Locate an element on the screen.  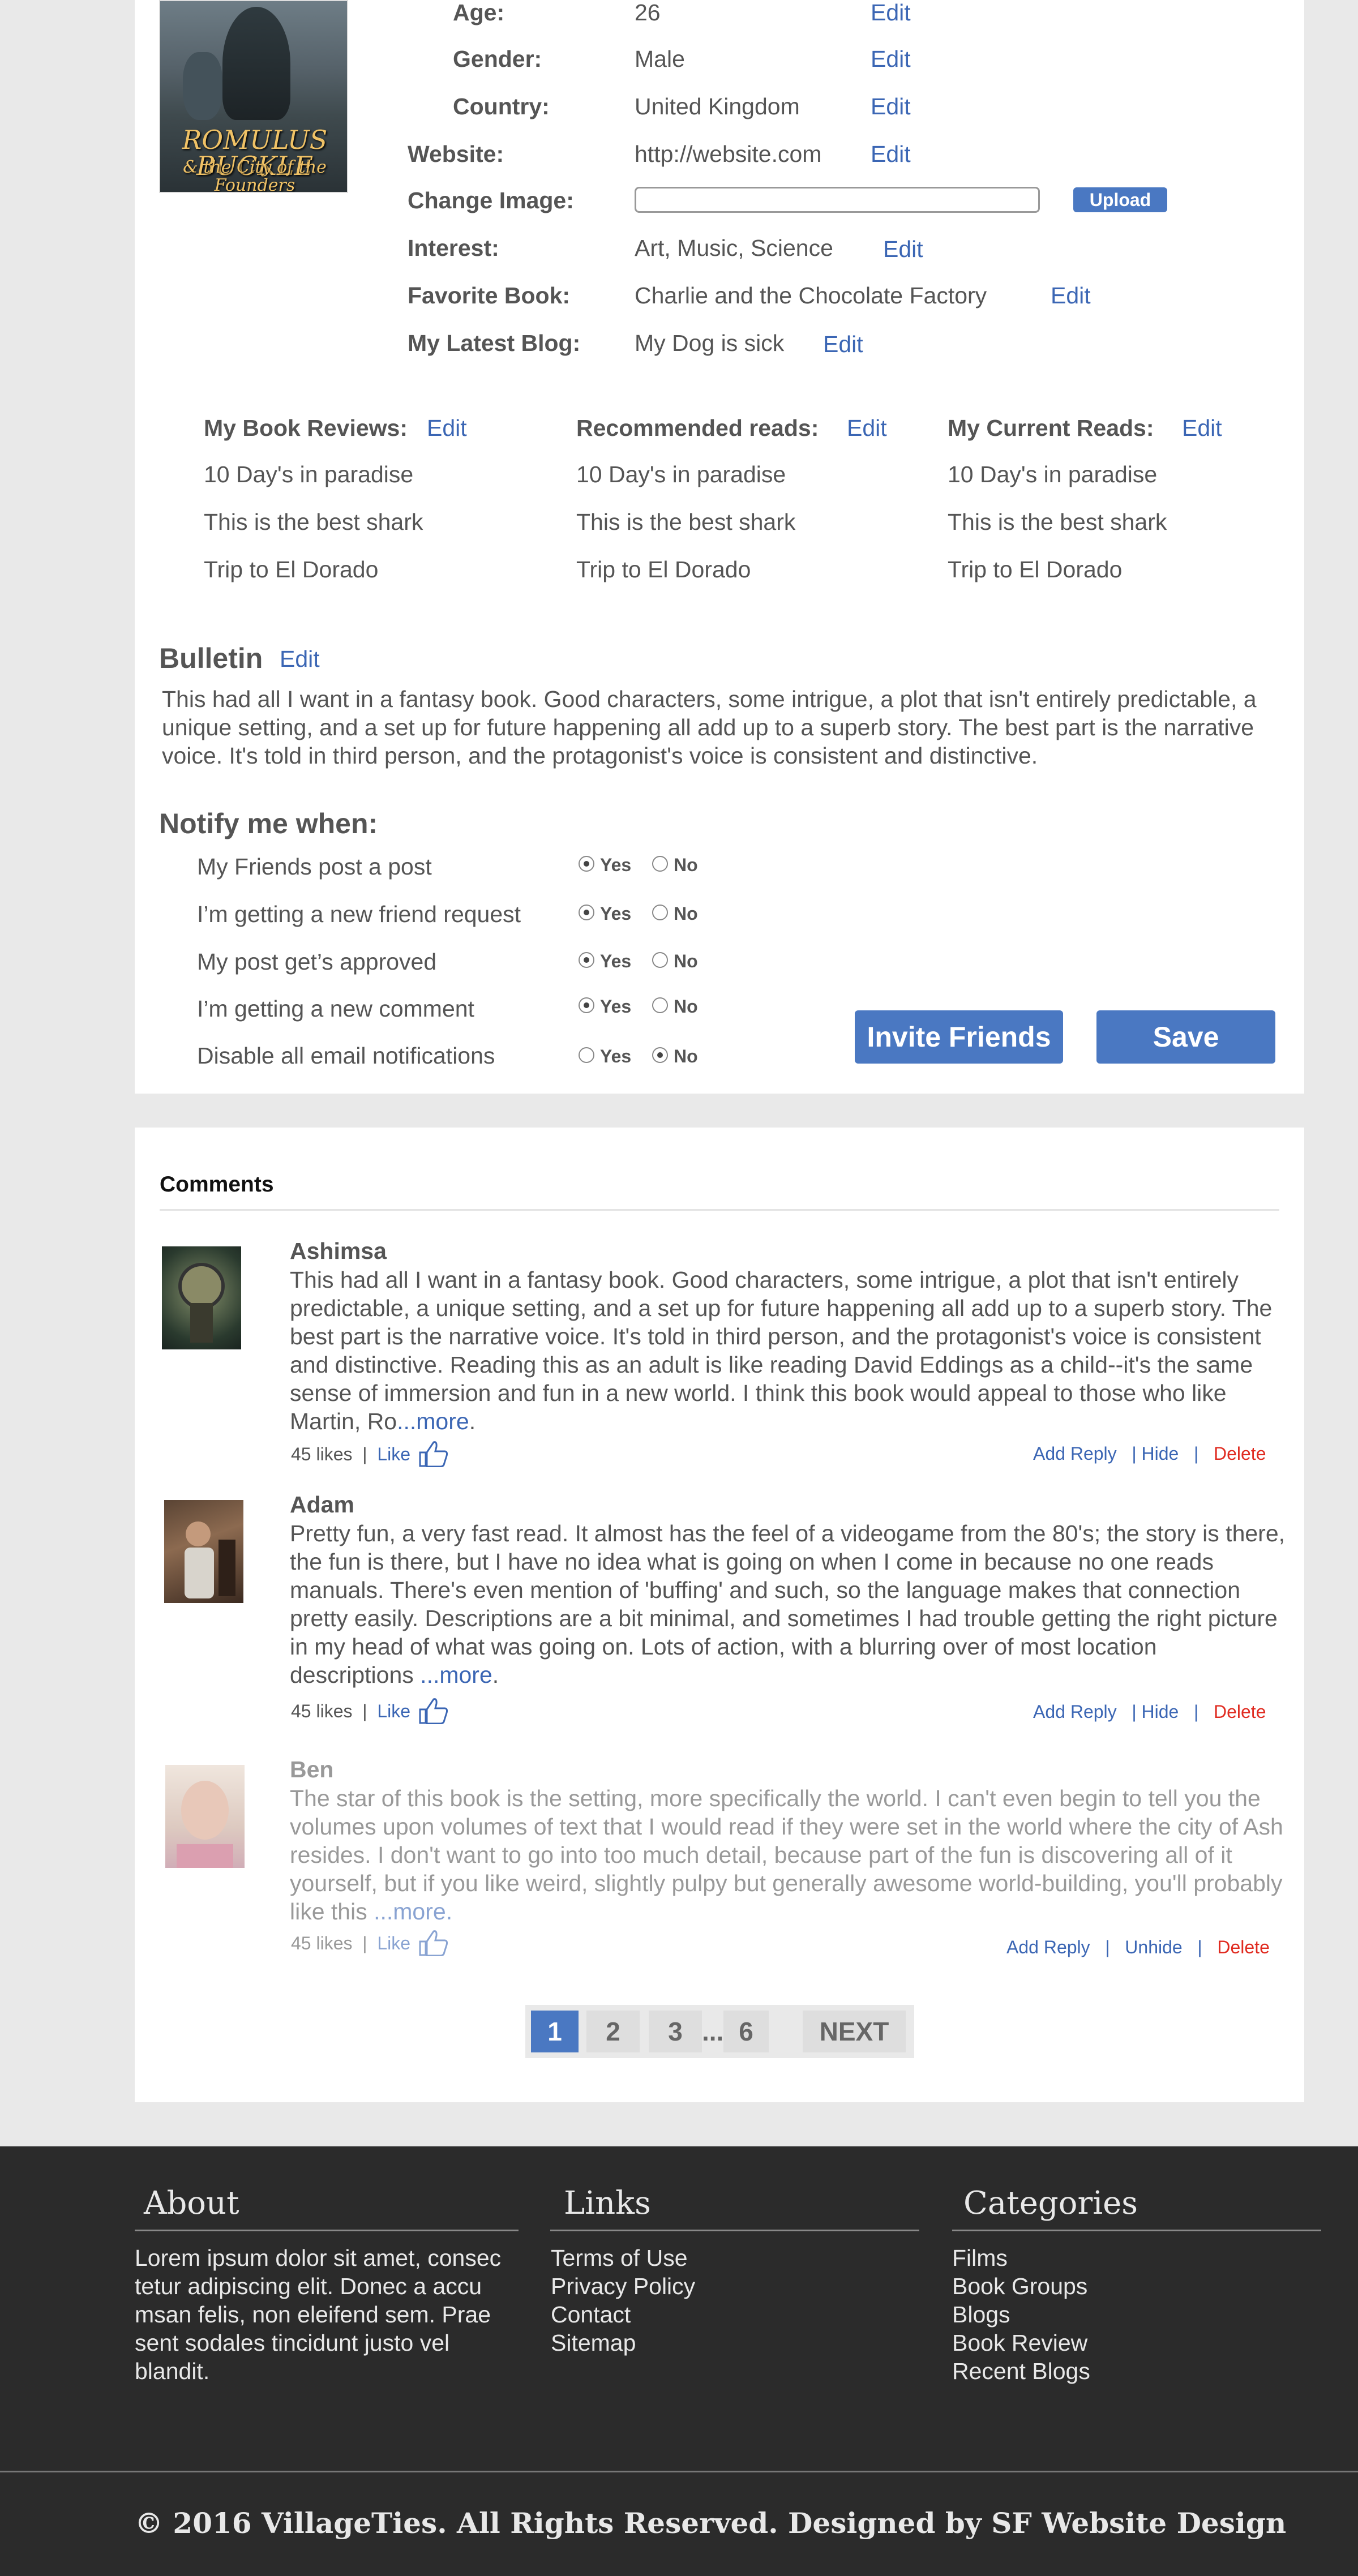
cover-figure is located at coordinates (256, 63).